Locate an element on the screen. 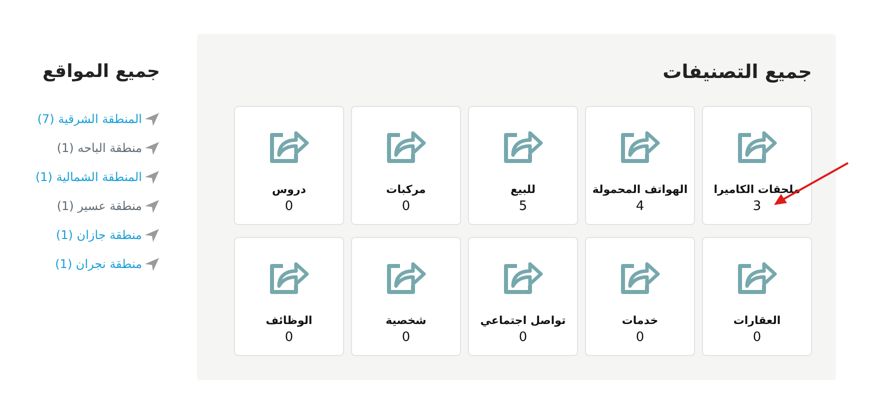 The image size is (880, 419). category-name: دروس is located at coordinates (289, 190).